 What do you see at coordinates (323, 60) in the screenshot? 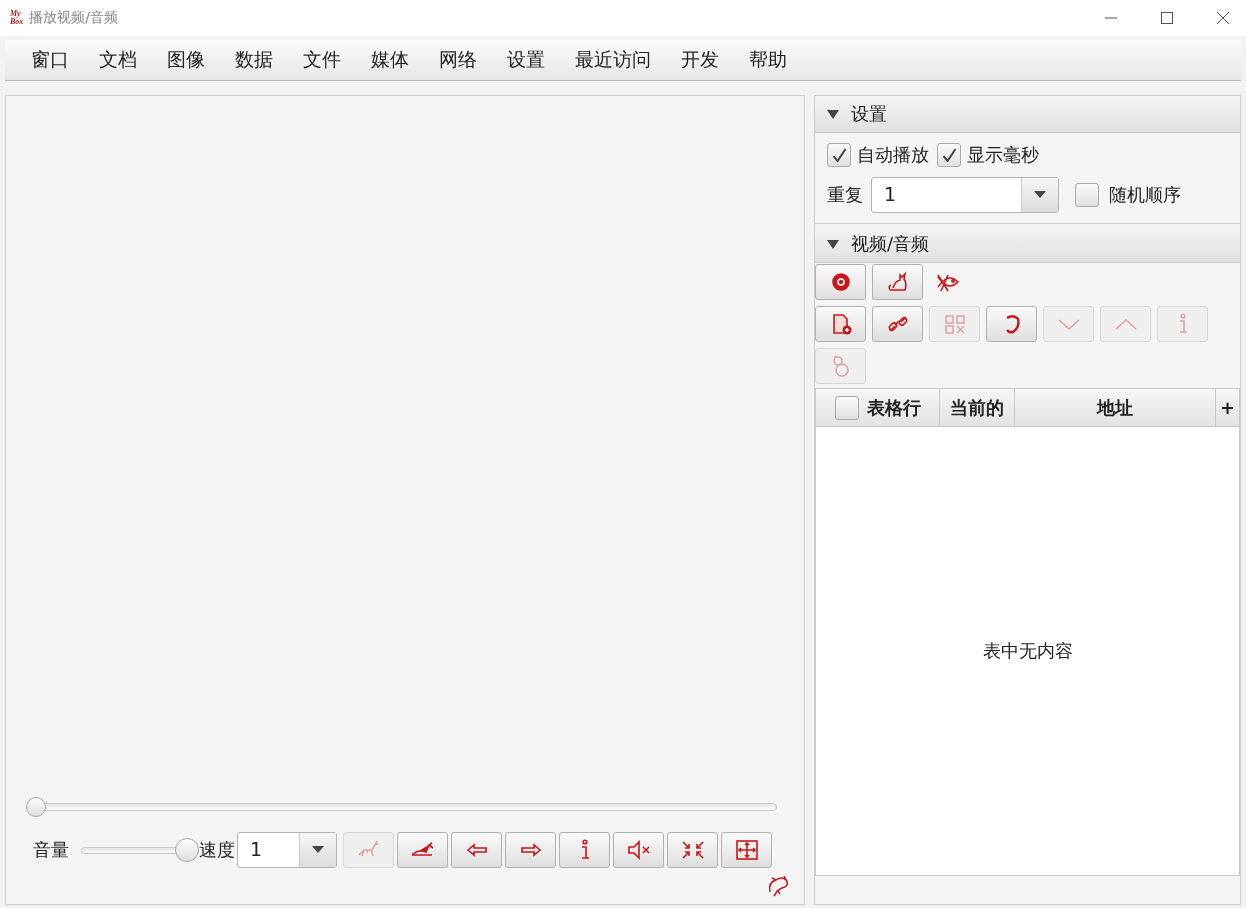
I see `menu-item: 文件` at bounding box center [323, 60].